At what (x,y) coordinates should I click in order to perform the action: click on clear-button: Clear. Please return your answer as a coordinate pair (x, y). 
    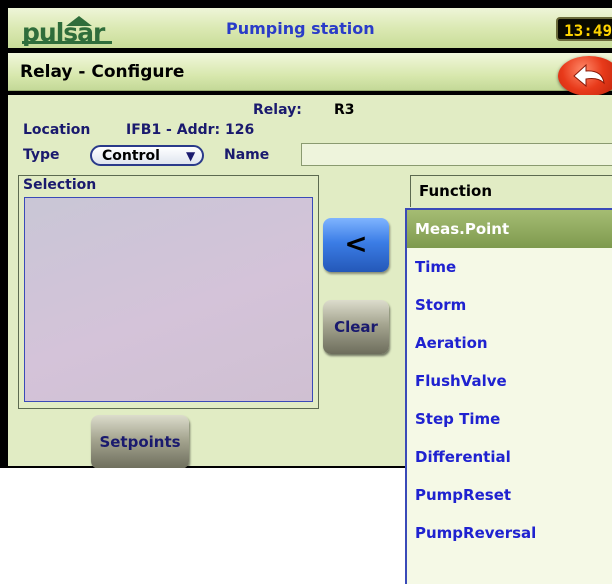
    Looking at the image, I should click on (356, 327).